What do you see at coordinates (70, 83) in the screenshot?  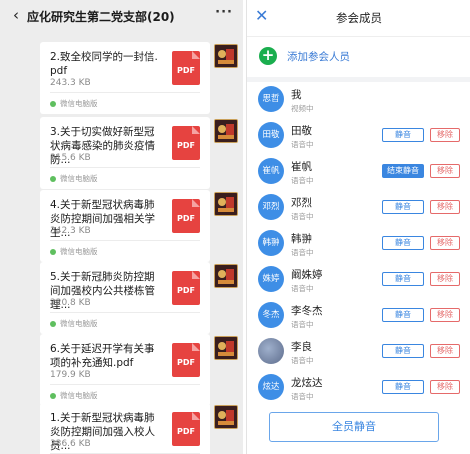 I see `file-size: 243.3 KB` at bounding box center [70, 83].